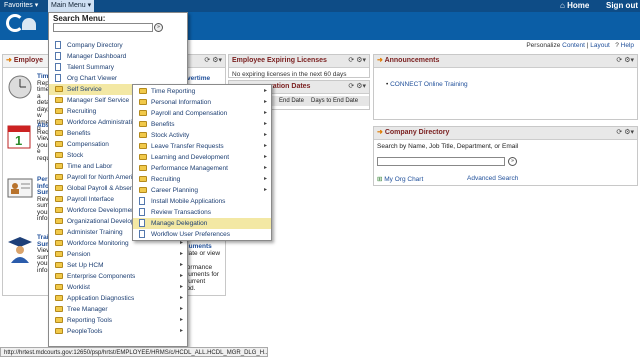 This screenshot has width=640, height=360. I want to click on overtime-title: vertime, so click(198, 78).